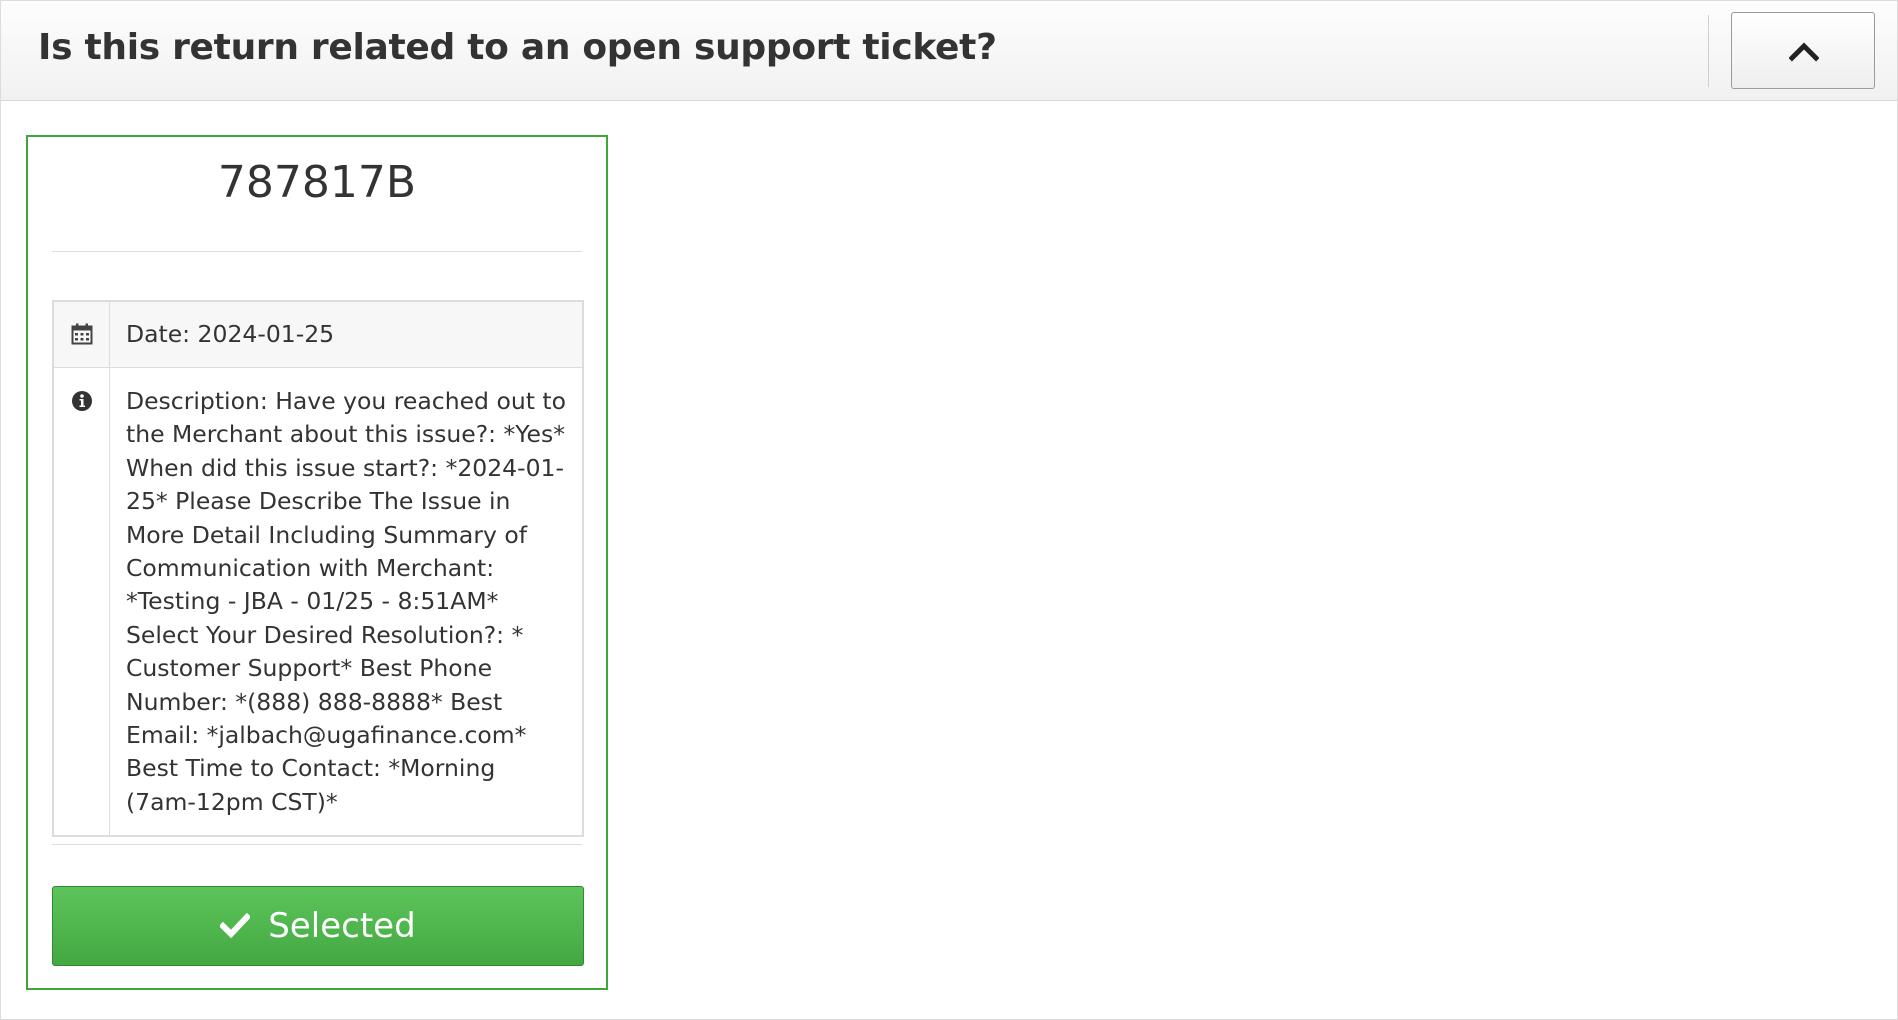  I want to click on ticket-id: 787817B, so click(317, 182).